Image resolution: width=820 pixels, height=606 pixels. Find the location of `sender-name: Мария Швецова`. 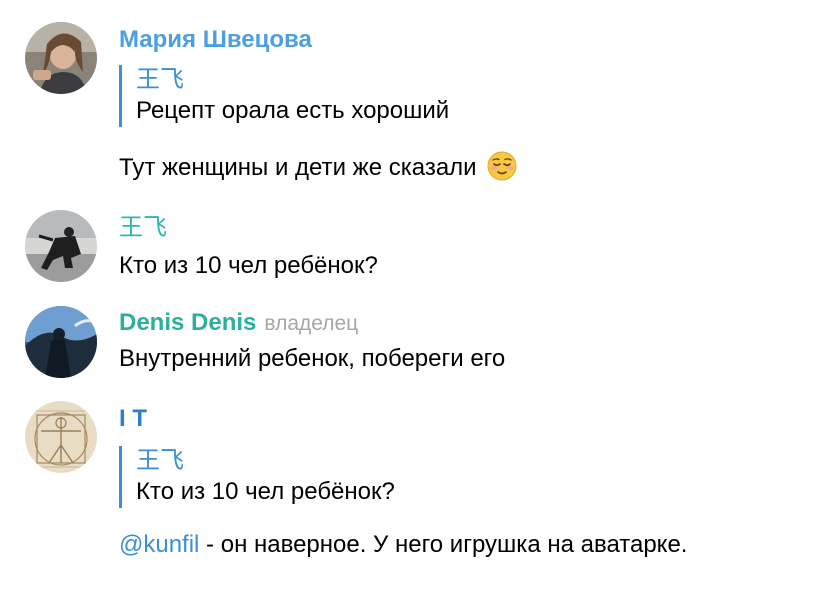

sender-name: Мария Швецова is located at coordinates (215, 40).